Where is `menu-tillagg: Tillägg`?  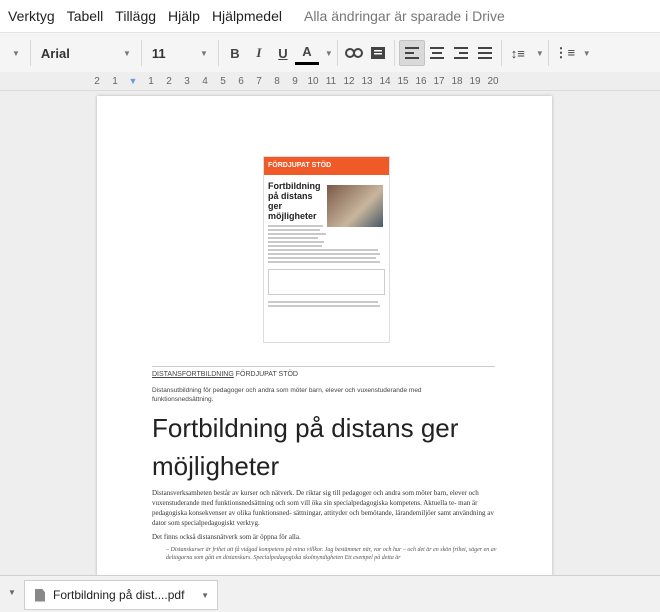 menu-tillagg: Tillägg is located at coordinates (135, 16).